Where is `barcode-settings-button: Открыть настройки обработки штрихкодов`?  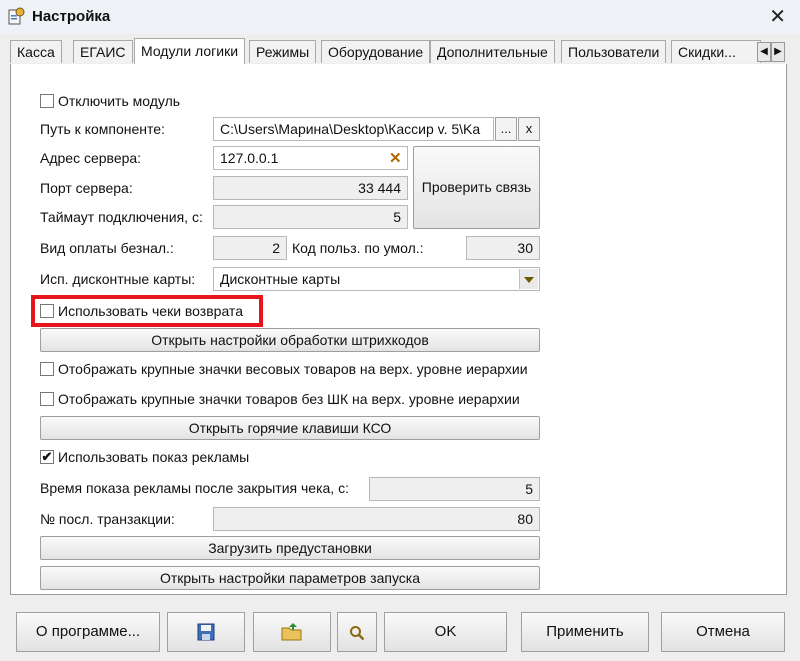 barcode-settings-button: Открыть настройки обработки штрихкодов is located at coordinates (290, 340).